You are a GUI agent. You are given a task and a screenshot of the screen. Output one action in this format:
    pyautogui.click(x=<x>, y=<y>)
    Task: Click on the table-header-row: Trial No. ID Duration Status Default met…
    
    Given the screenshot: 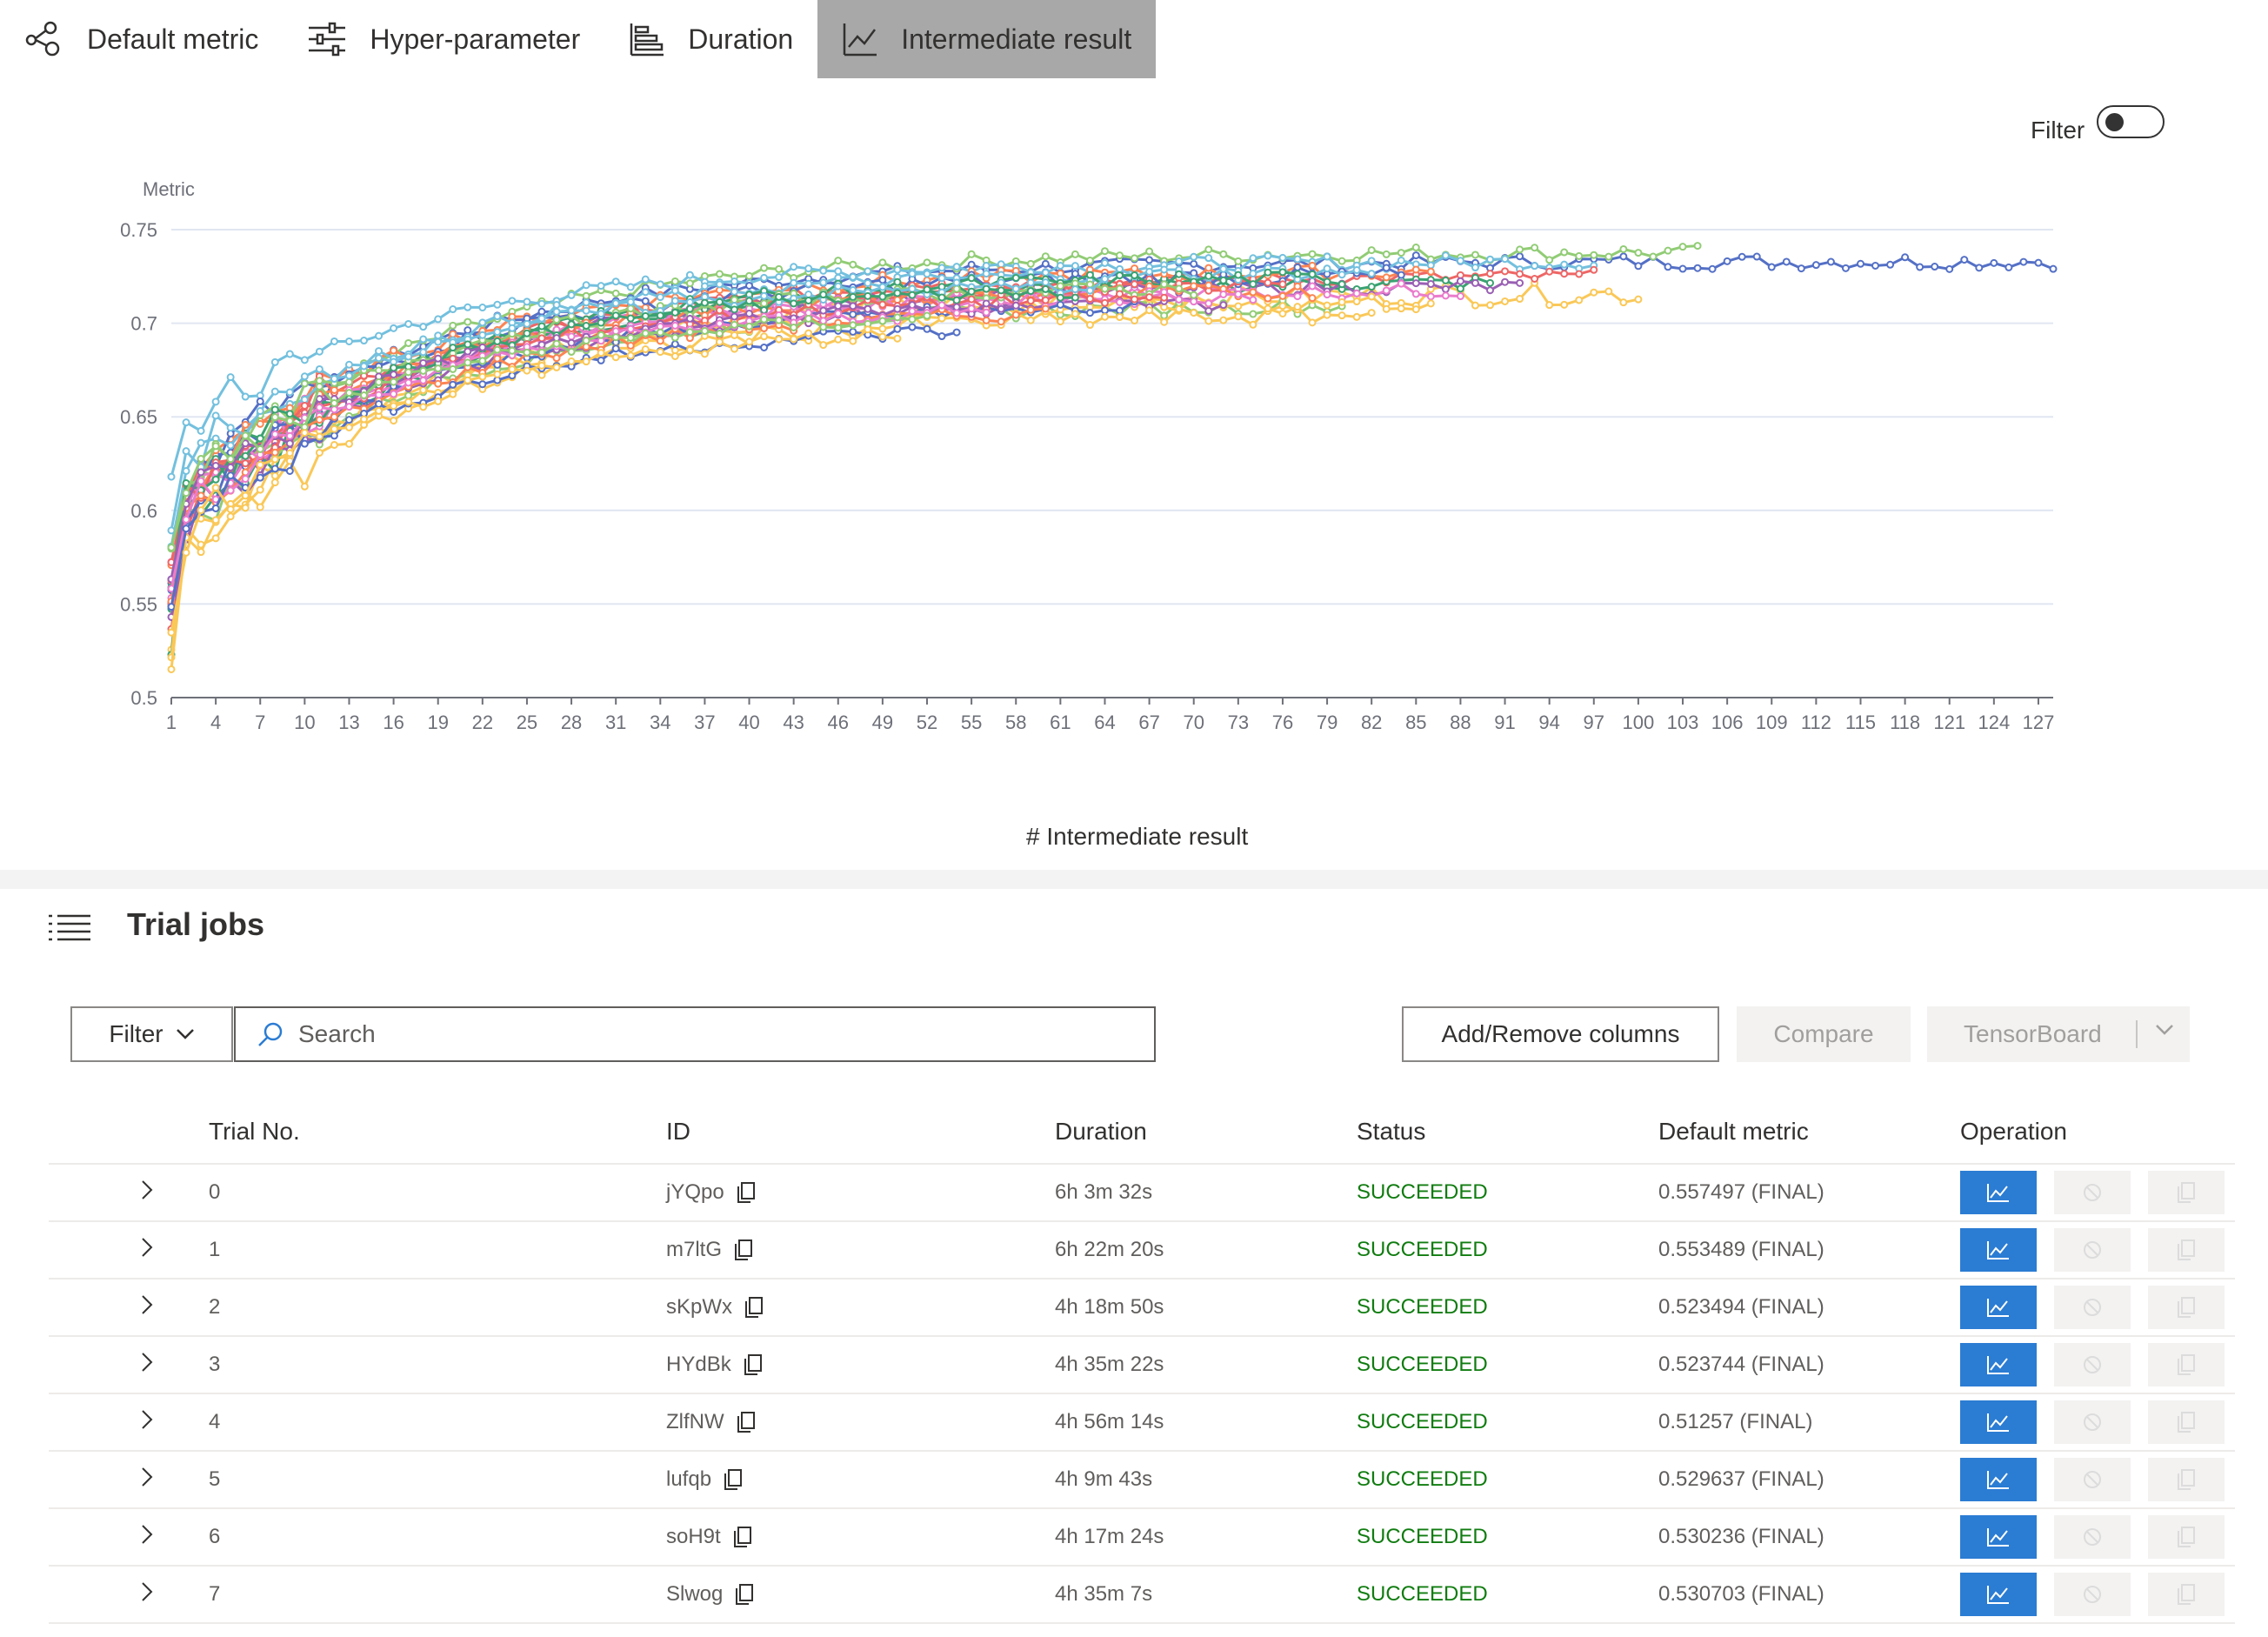 What is the action you would take?
    pyautogui.click(x=1142, y=1132)
    